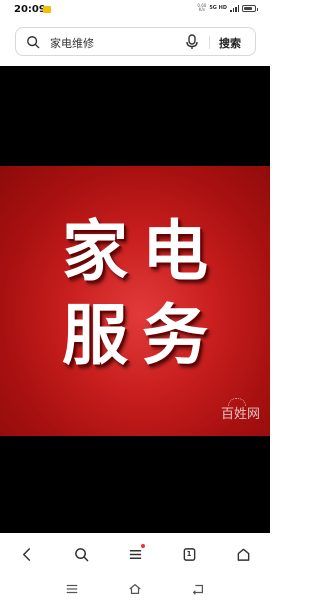 The width and height of the screenshot is (320, 604). I want to click on menu-button, so click(135, 554).